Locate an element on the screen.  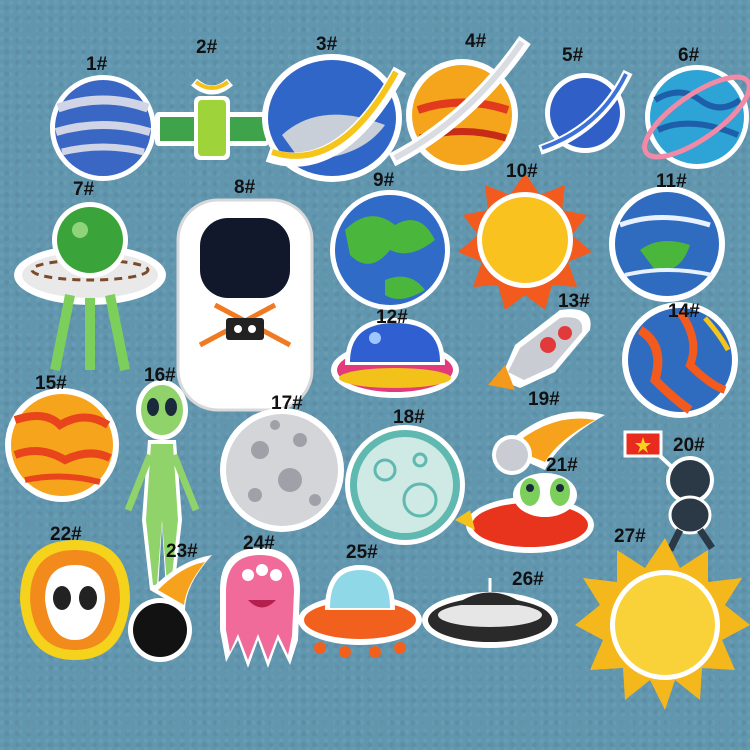
label-22: 22# is located at coordinates (66, 534).